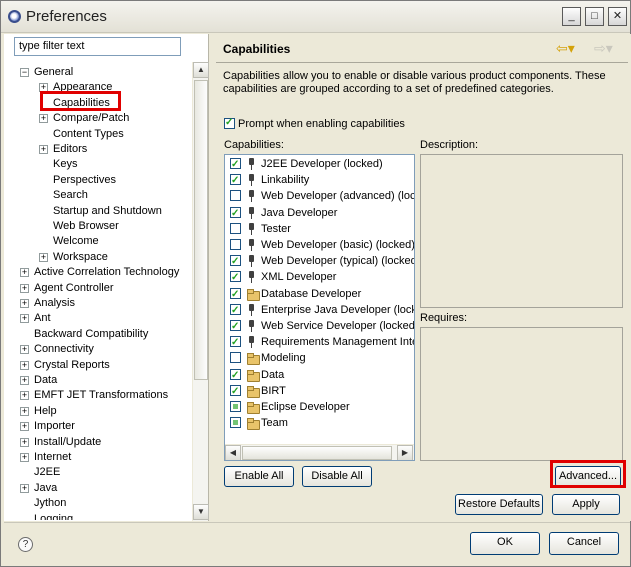 The image size is (631, 567). I want to click on tree-item: + Ant, so click(98, 318).